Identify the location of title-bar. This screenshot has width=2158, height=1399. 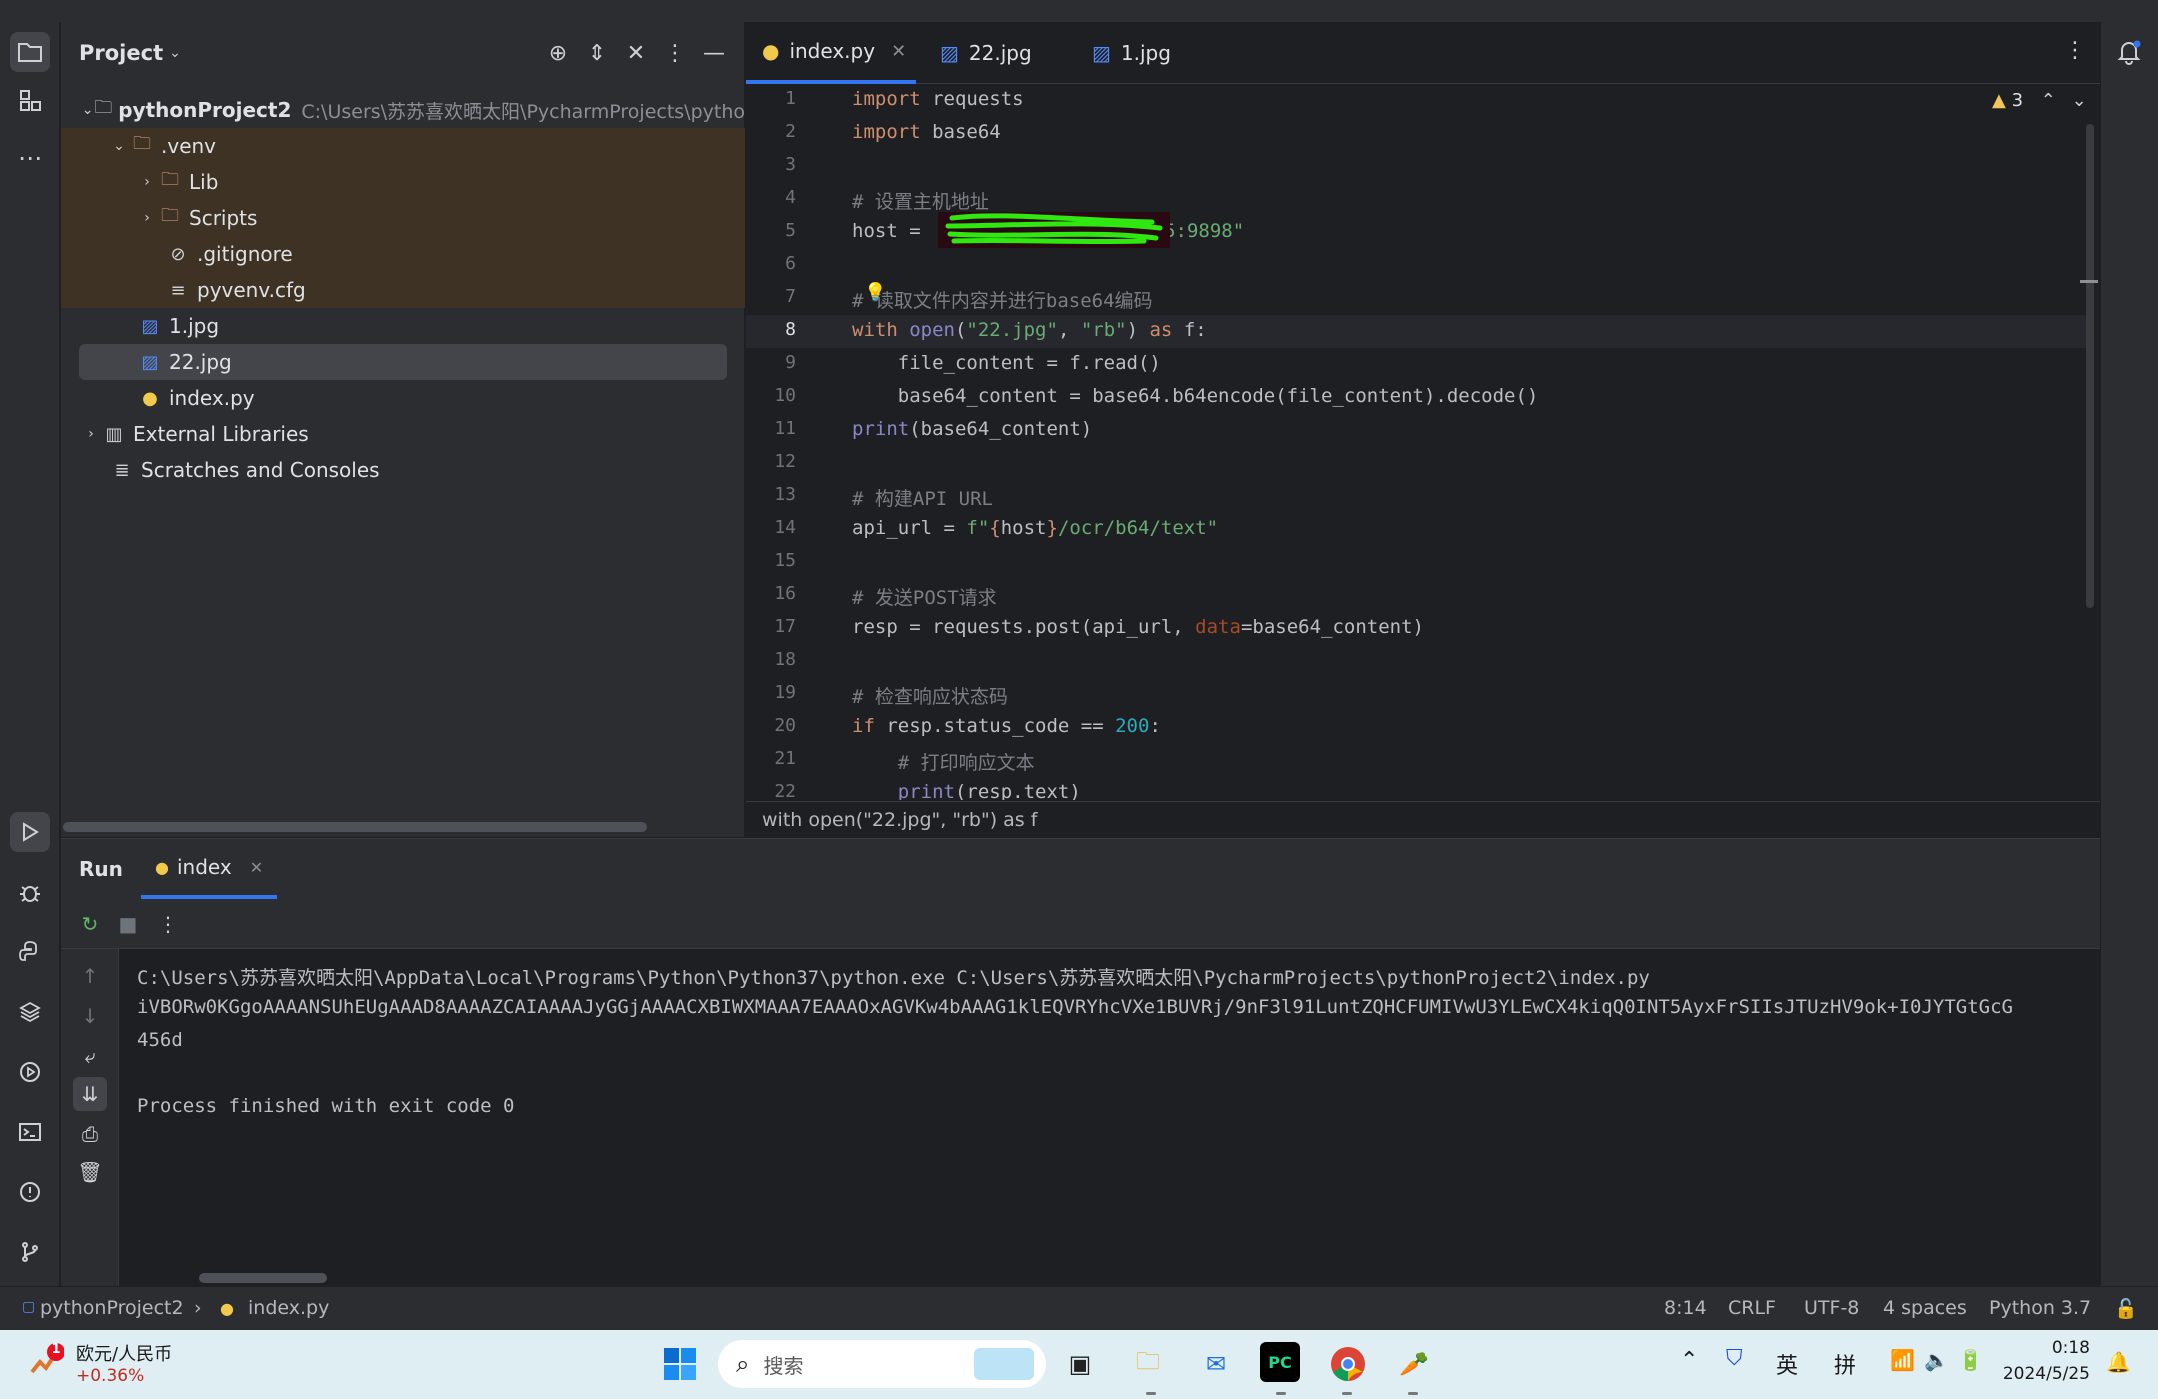
(1079, 11).